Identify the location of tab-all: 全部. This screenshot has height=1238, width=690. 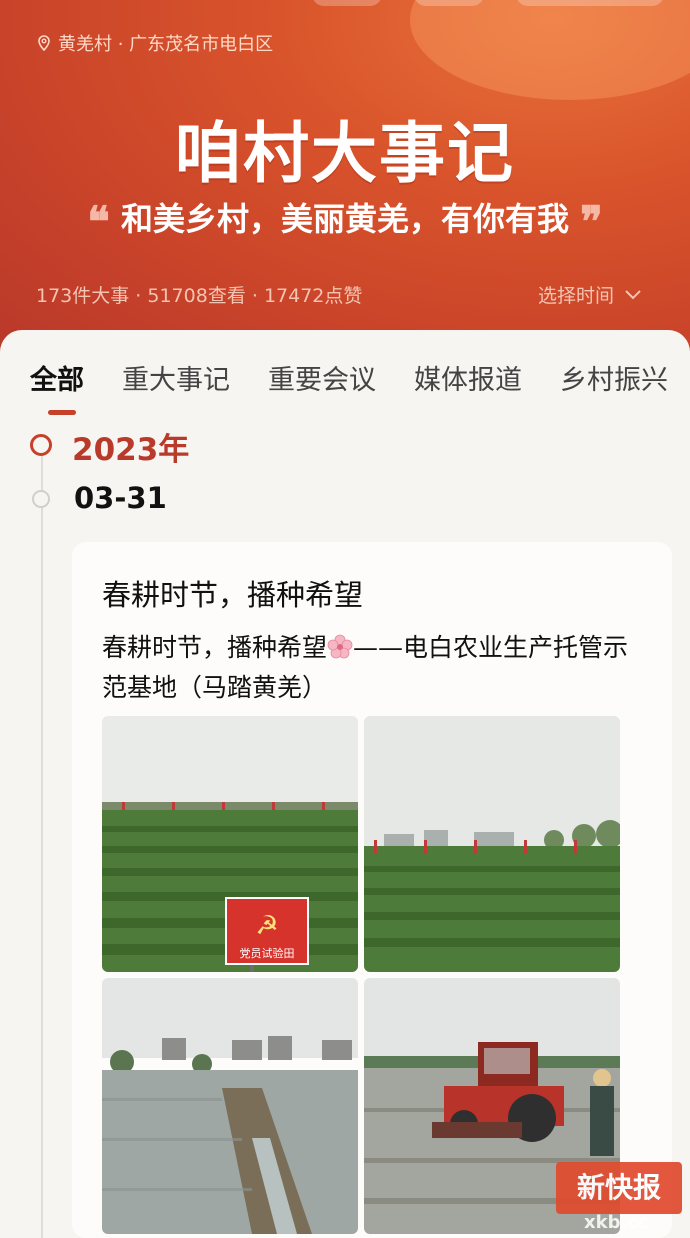
(57, 377).